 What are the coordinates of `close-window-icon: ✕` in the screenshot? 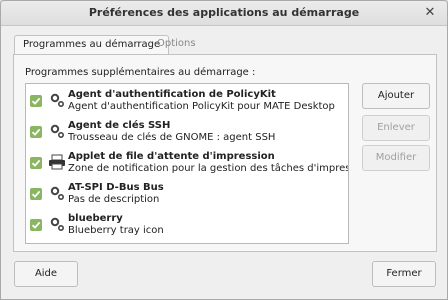 It's located at (430, 13).